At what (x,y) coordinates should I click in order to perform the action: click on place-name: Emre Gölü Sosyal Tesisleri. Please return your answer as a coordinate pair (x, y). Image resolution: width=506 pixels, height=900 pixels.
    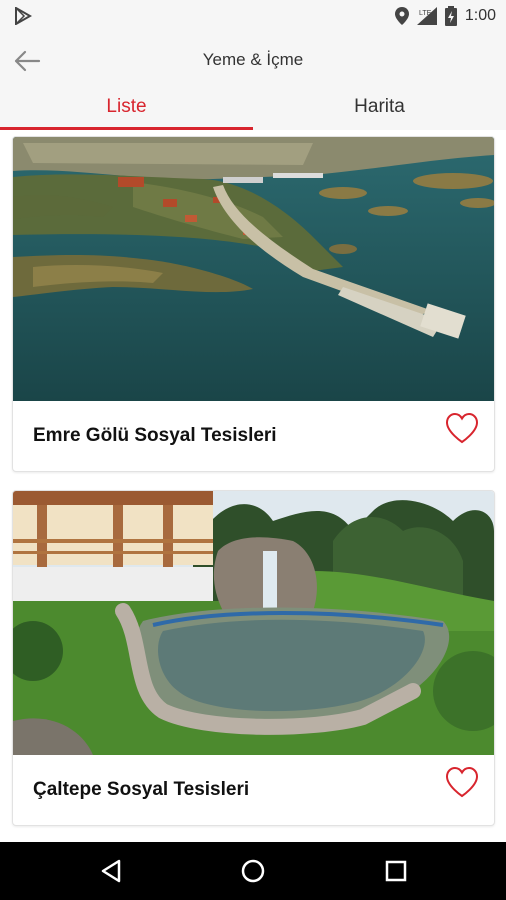
    Looking at the image, I should click on (155, 435).